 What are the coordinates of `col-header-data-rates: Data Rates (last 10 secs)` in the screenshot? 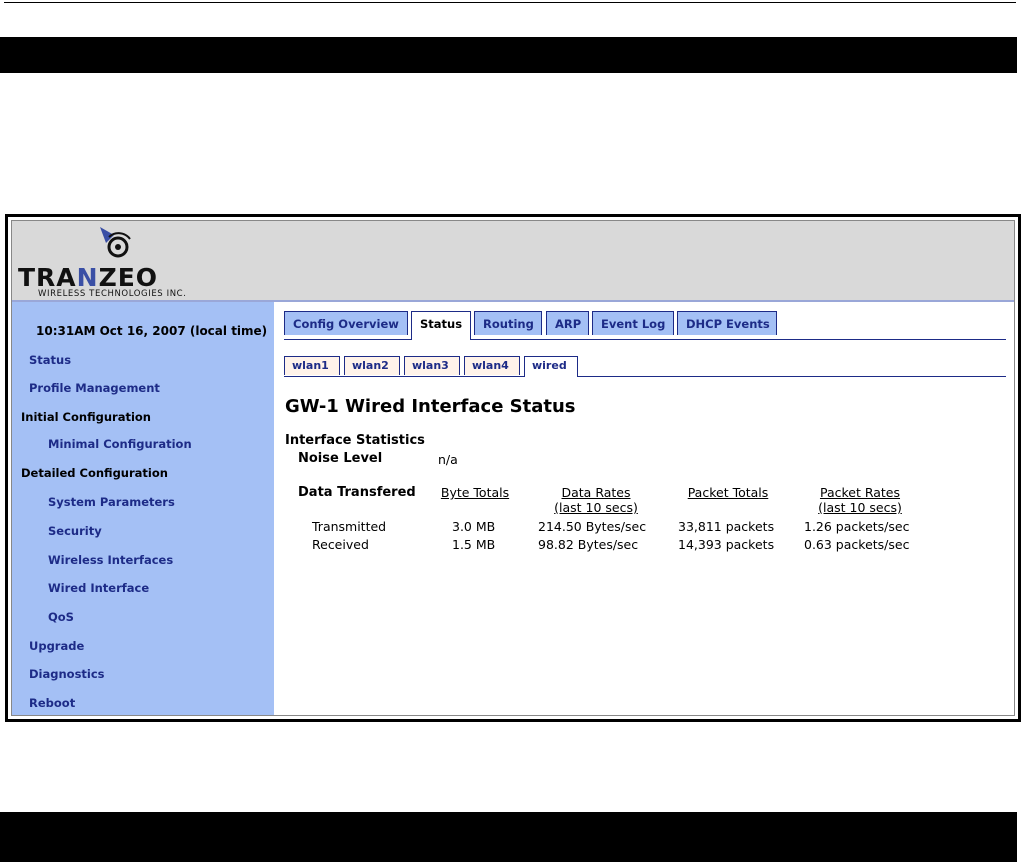 It's located at (596, 500).